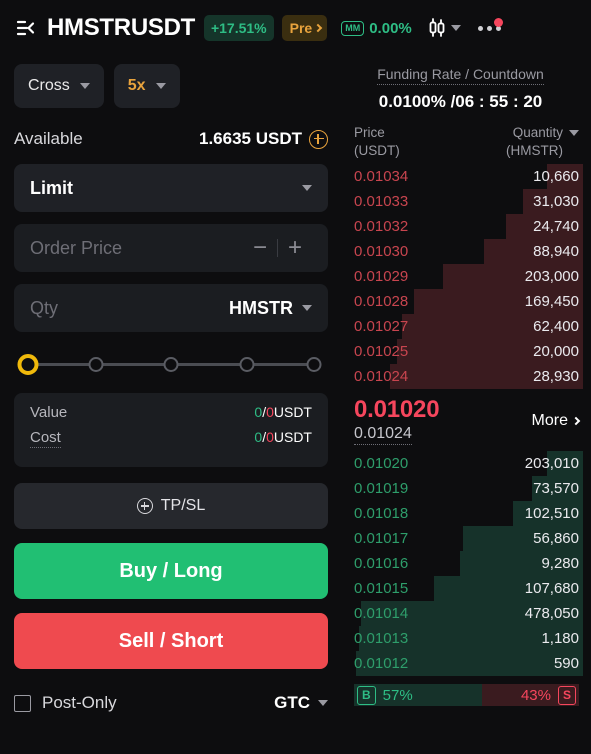 The height and width of the screenshot is (754, 591). Describe the element at coordinates (65, 703) in the screenshot. I see `post-only-toggle: Post-Only` at that location.